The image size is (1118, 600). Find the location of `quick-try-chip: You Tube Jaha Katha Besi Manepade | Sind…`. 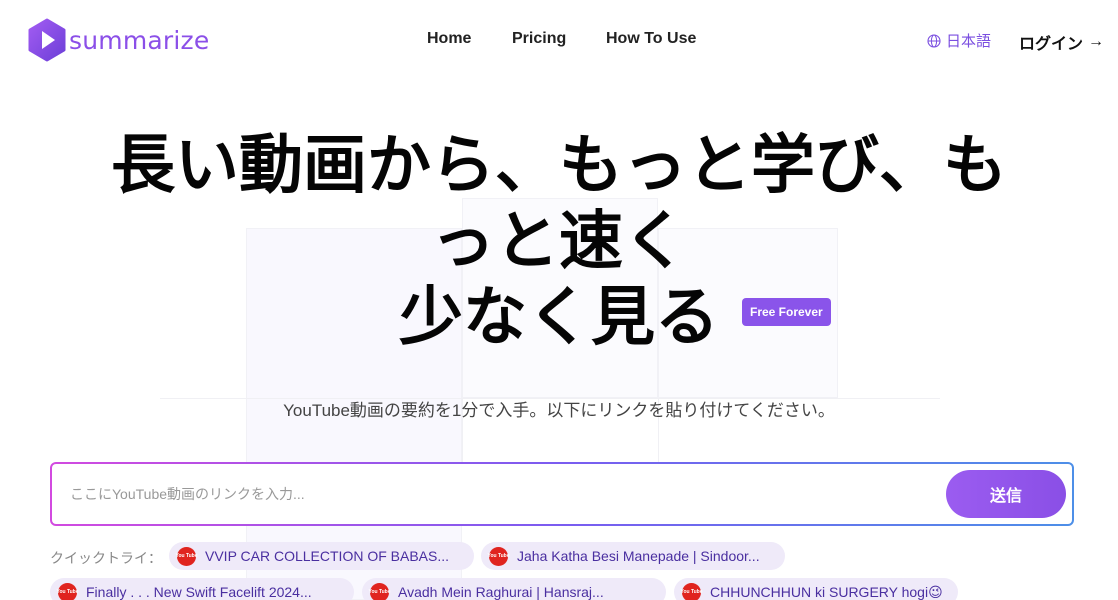

quick-try-chip: You Tube Jaha Katha Besi Manepade | Sind… is located at coordinates (633, 556).